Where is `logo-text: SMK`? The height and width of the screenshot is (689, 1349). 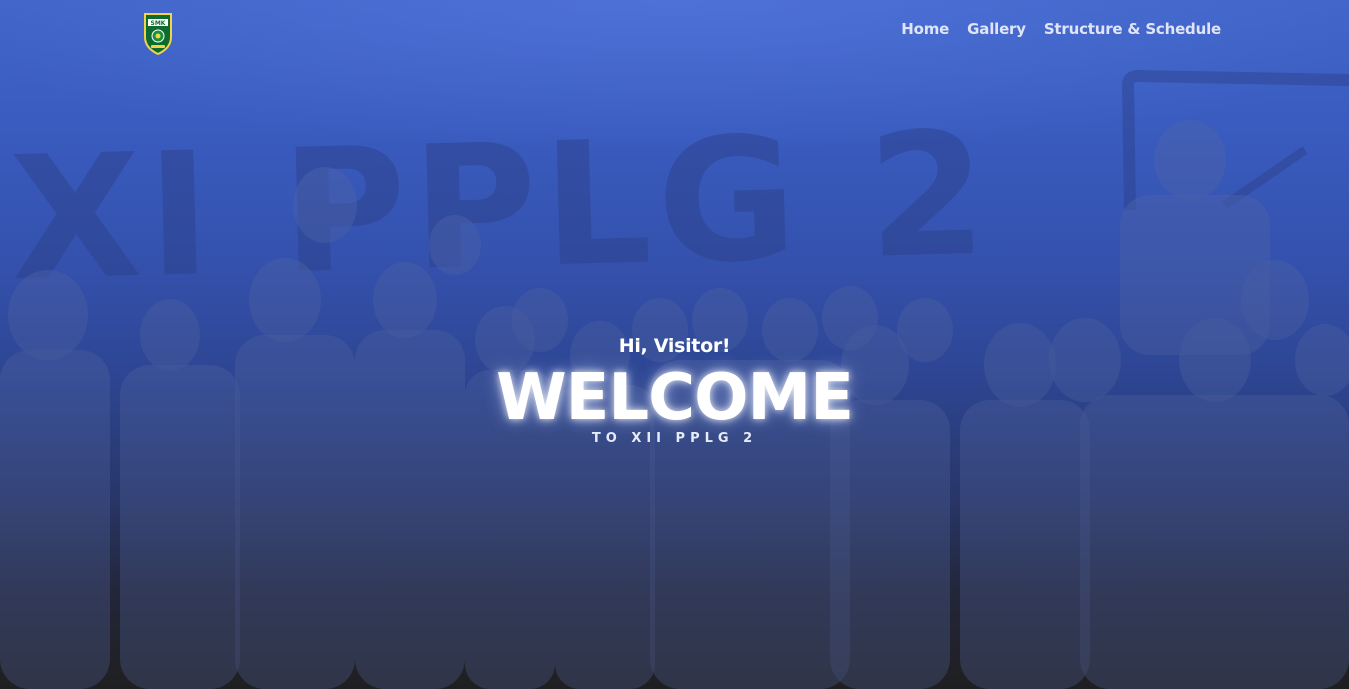 logo-text: SMK is located at coordinates (158, 23).